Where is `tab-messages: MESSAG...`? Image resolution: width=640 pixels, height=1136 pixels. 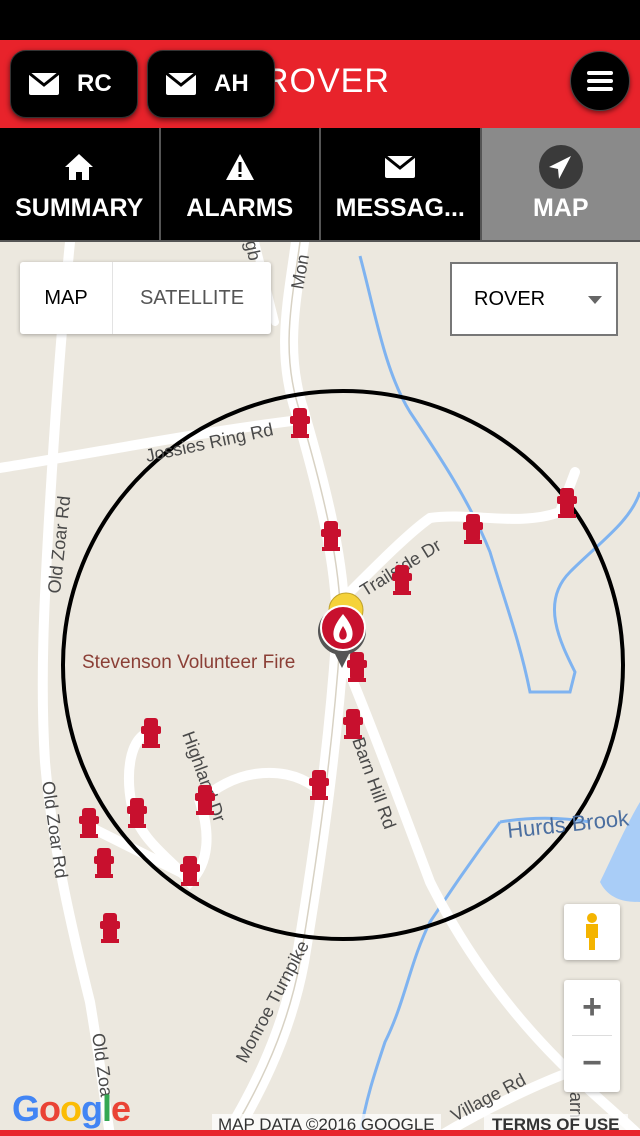
tab-messages: MESSAG... is located at coordinates (401, 185).